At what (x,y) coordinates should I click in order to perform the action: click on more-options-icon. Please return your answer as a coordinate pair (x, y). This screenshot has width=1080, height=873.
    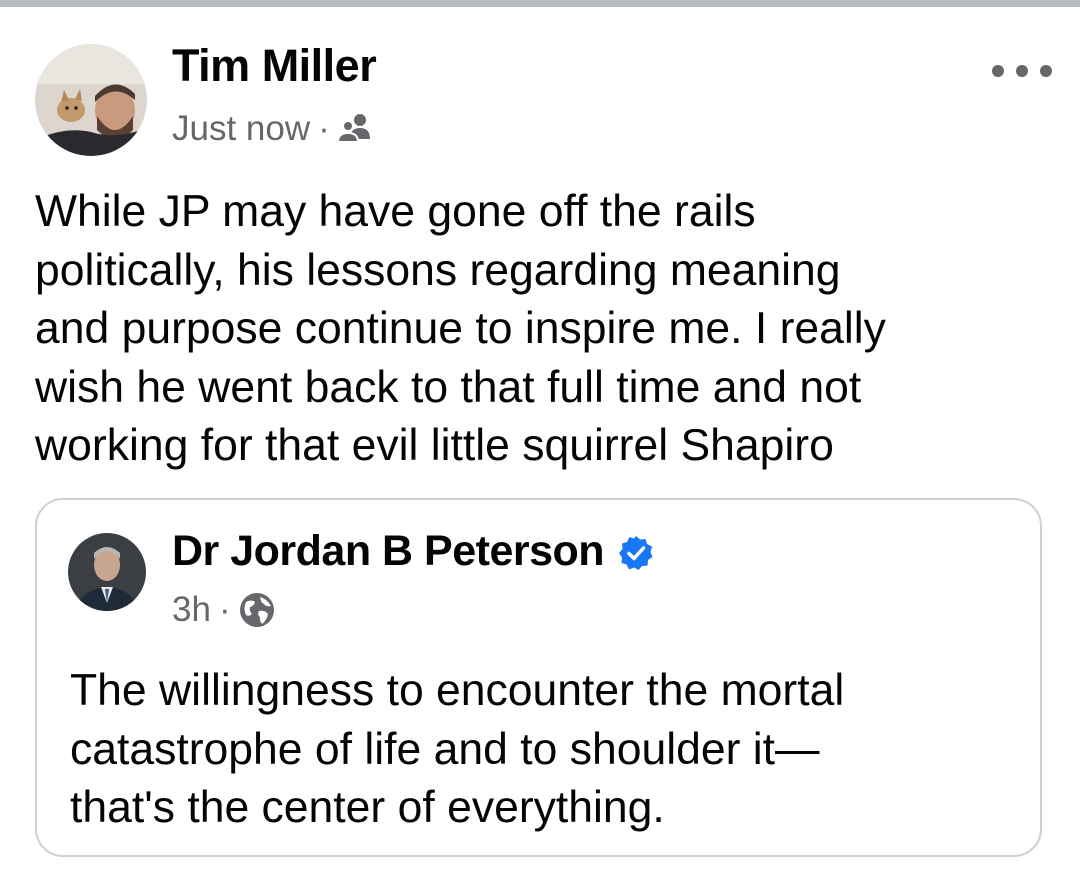
    Looking at the image, I should click on (998, 71).